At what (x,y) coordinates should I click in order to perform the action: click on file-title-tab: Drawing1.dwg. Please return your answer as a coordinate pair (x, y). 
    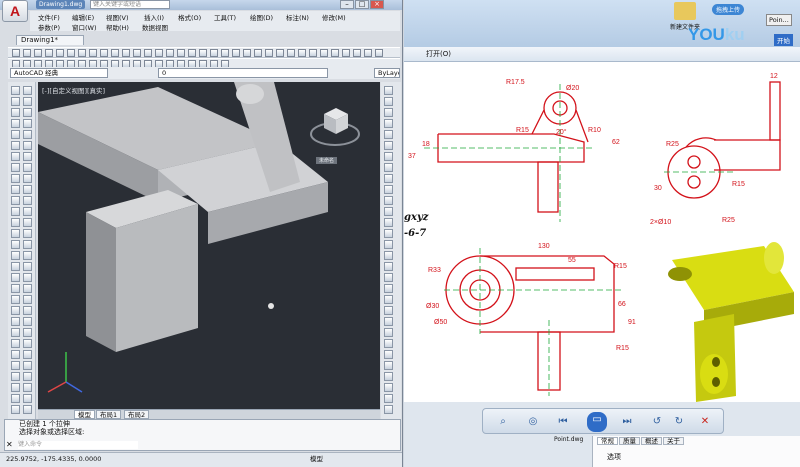
    Looking at the image, I should click on (61, 4).